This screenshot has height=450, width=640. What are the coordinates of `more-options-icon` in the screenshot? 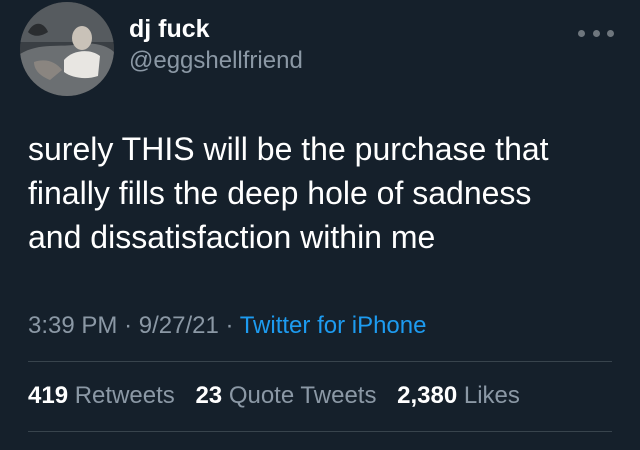 It's located at (596, 33).